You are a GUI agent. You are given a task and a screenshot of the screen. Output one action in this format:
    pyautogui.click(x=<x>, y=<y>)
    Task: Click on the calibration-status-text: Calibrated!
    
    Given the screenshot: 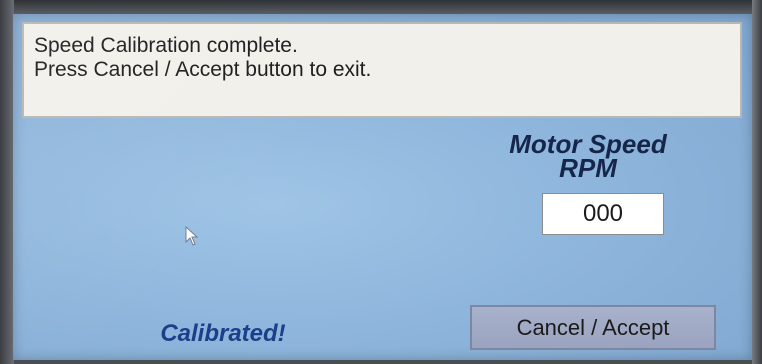 What is the action you would take?
    pyautogui.click(x=223, y=333)
    